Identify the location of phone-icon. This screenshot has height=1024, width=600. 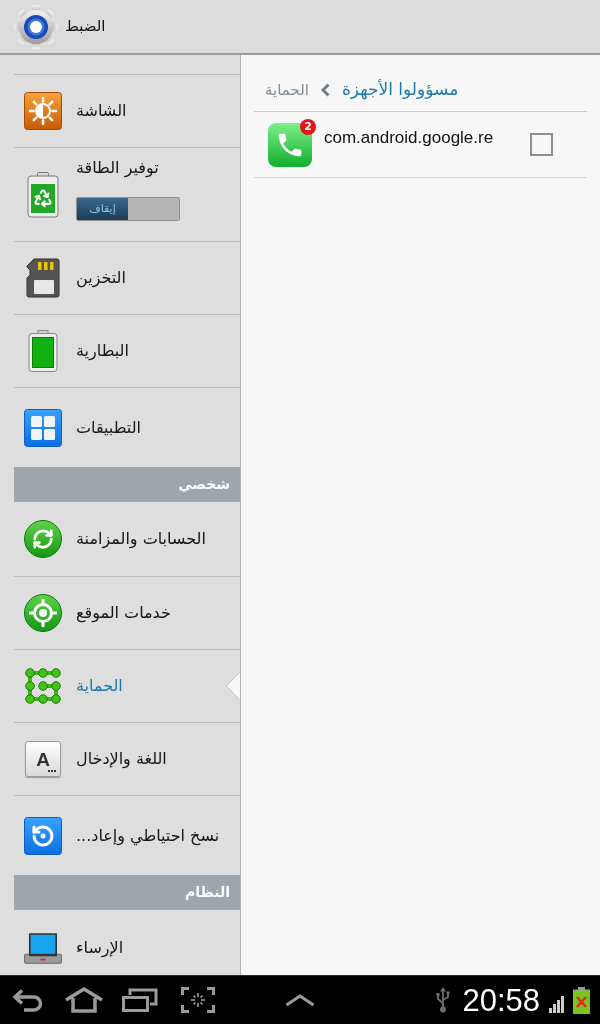
(290, 144).